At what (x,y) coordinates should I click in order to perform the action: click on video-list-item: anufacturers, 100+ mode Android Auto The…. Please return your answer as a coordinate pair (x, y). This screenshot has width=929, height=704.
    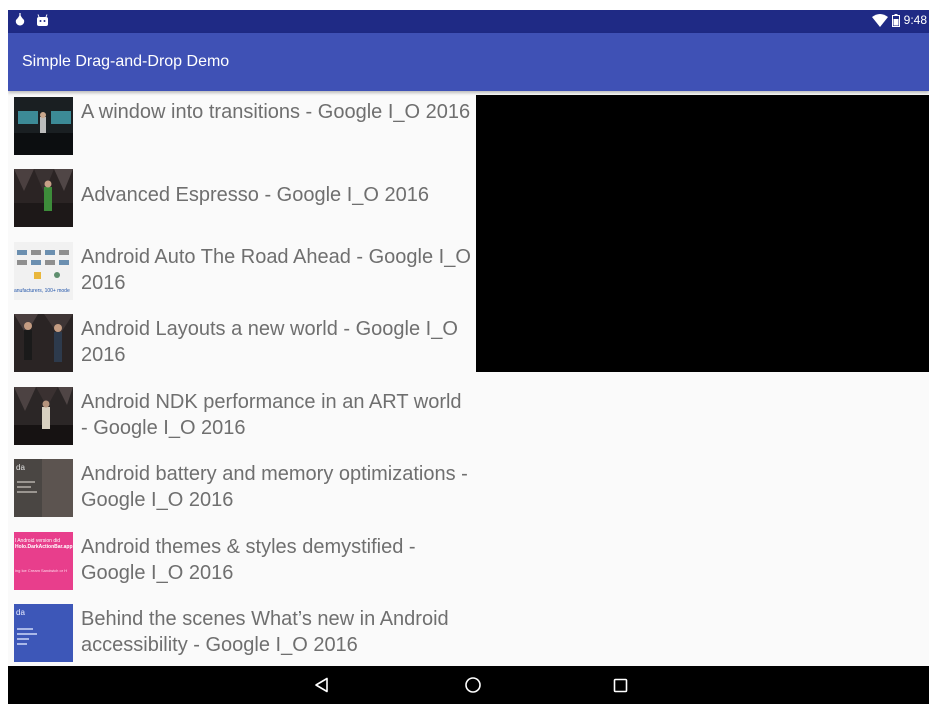
    Looking at the image, I should click on (244, 271).